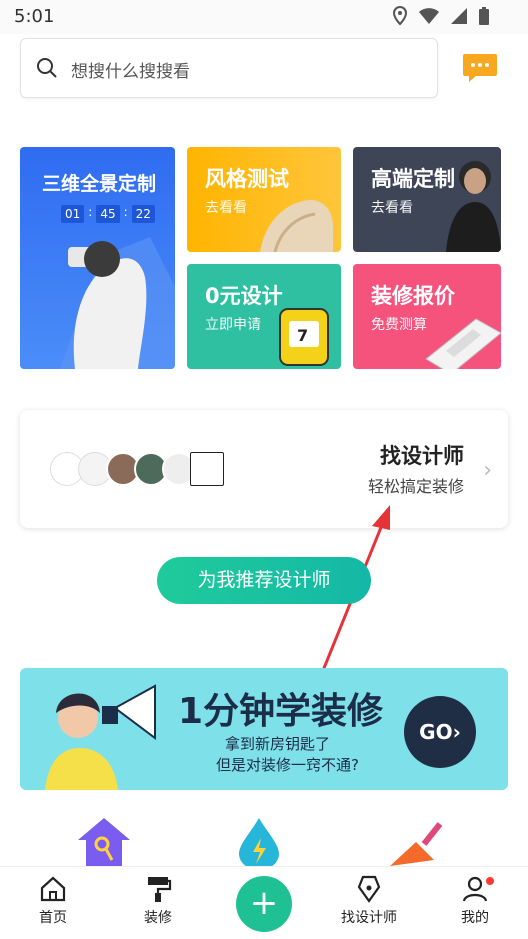 Image resolution: width=528 pixels, height=939 pixels. What do you see at coordinates (207, 469) in the screenshot?
I see `designer-avatar` at bounding box center [207, 469].